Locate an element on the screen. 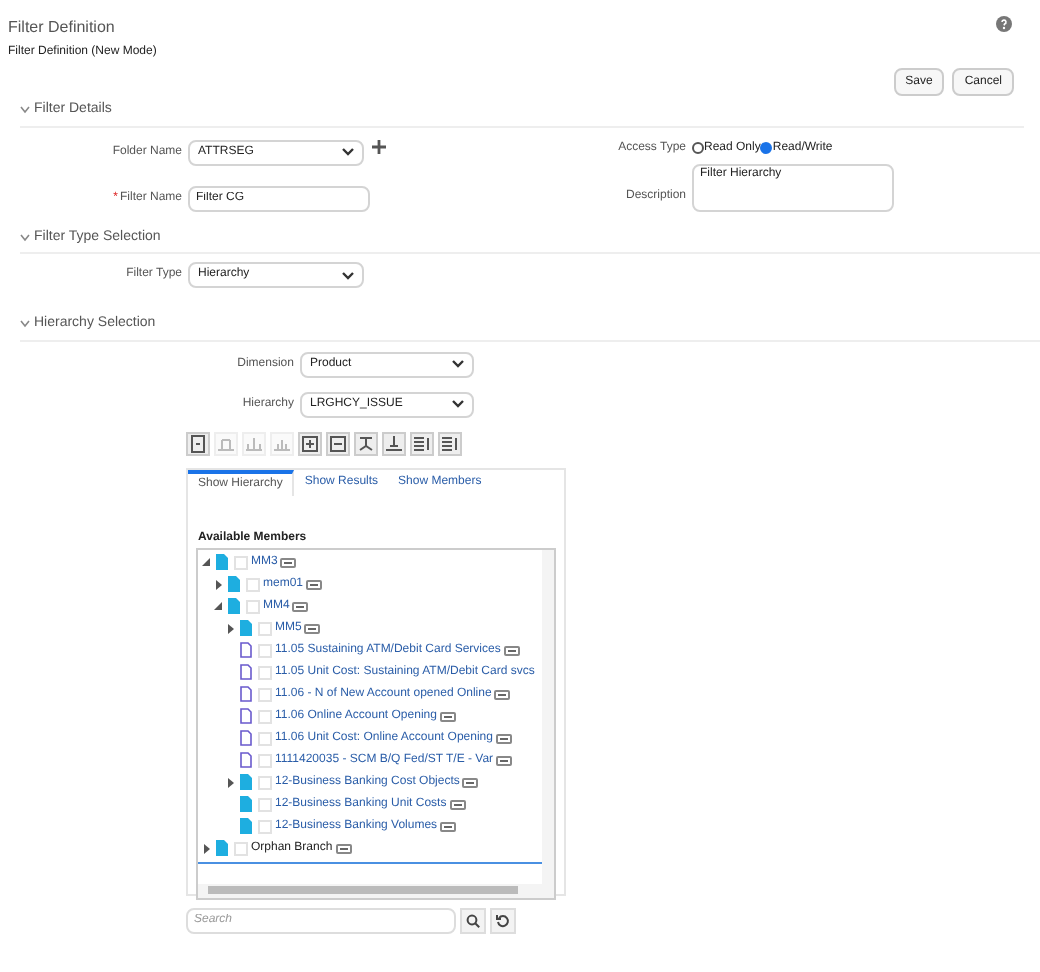 The height and width of the screenshot is (972, 1040). page-title: Filter Definition is located at coordinates (61, 28).